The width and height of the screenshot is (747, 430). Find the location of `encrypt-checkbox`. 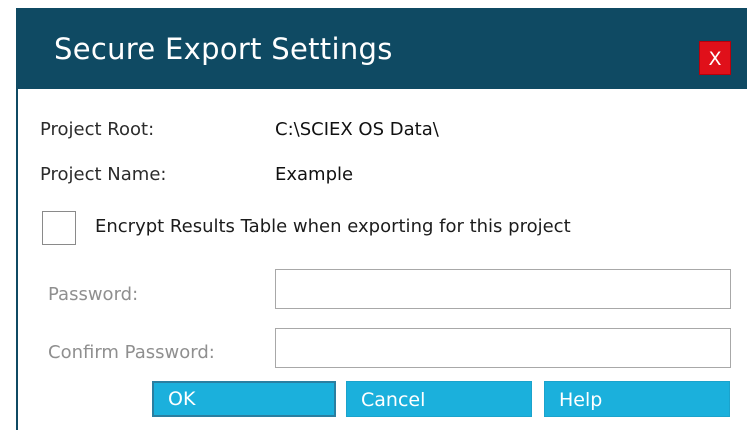

encrypt-checkbox is located at coordinates (59, 228).